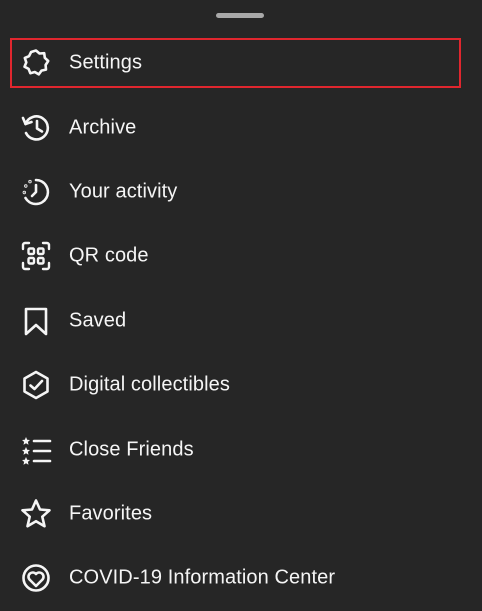 Image resolution: width=482 pixels, height=611 pixels. I want to click on menu-item-covid-19-information-center: COVID-19 Information Center, so click(241, 578).